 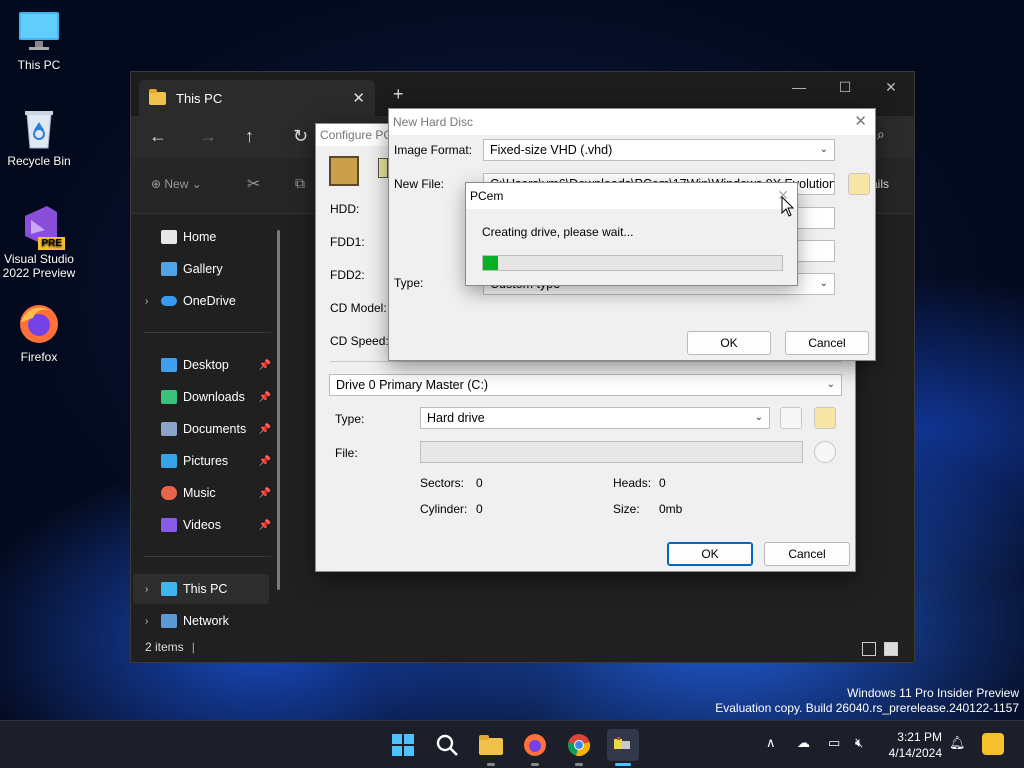 What do you see at coordinates (300, 183) in the screenshot?
I see `copy-icon: ⧉` at bounding box center [300, 183].